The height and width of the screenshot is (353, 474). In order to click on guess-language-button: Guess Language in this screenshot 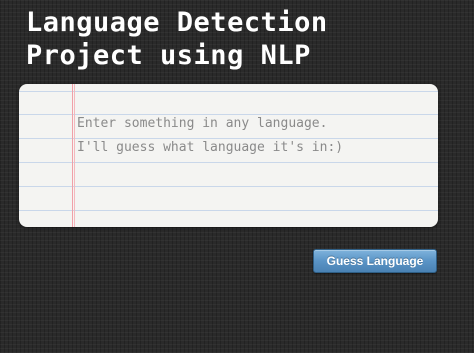, I will do `click(375, 261)`.